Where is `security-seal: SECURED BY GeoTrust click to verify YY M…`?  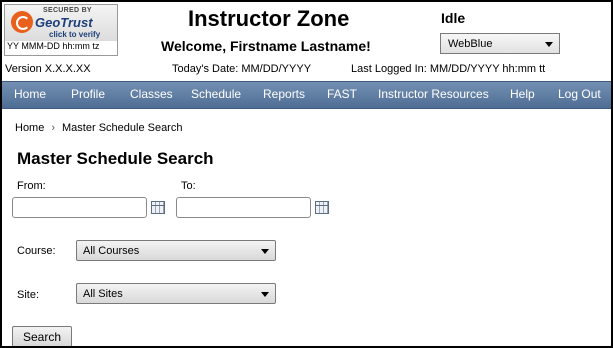
security-seal: SECURED BY GeoTrust click to verify YY M… is located at coordinates (61, 30).